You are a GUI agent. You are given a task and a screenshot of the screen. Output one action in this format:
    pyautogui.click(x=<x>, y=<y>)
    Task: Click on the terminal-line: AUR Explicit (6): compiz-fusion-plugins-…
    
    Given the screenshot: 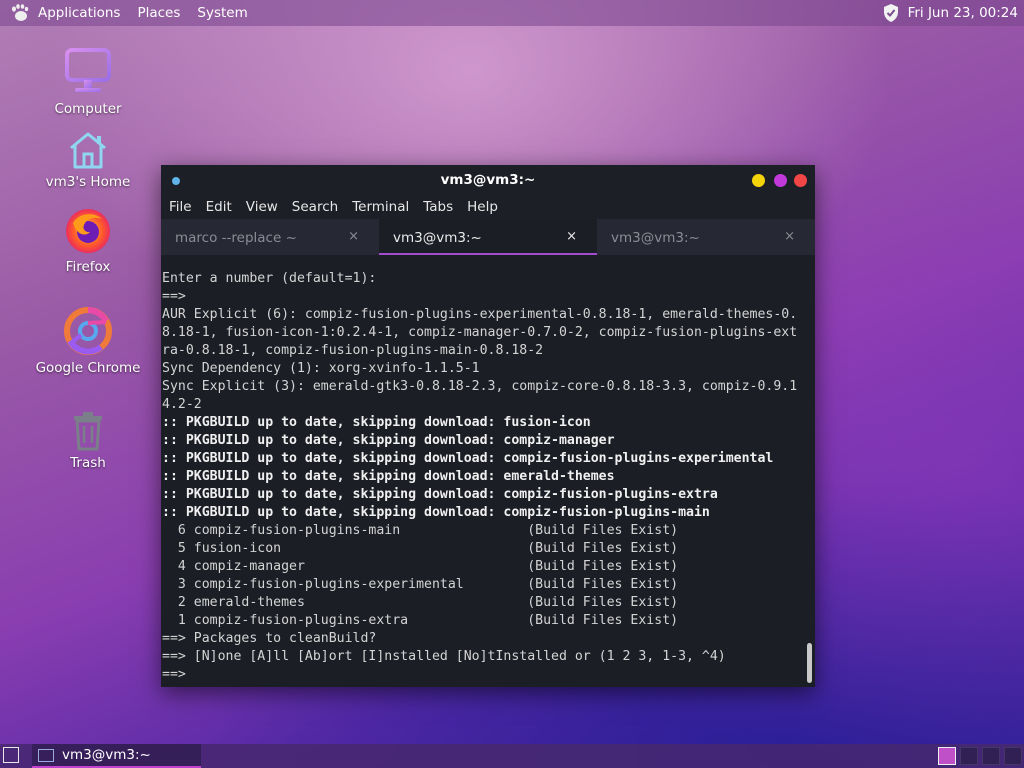 What is the action you would take?
    pyautogui.click(x=480, y=314)
    